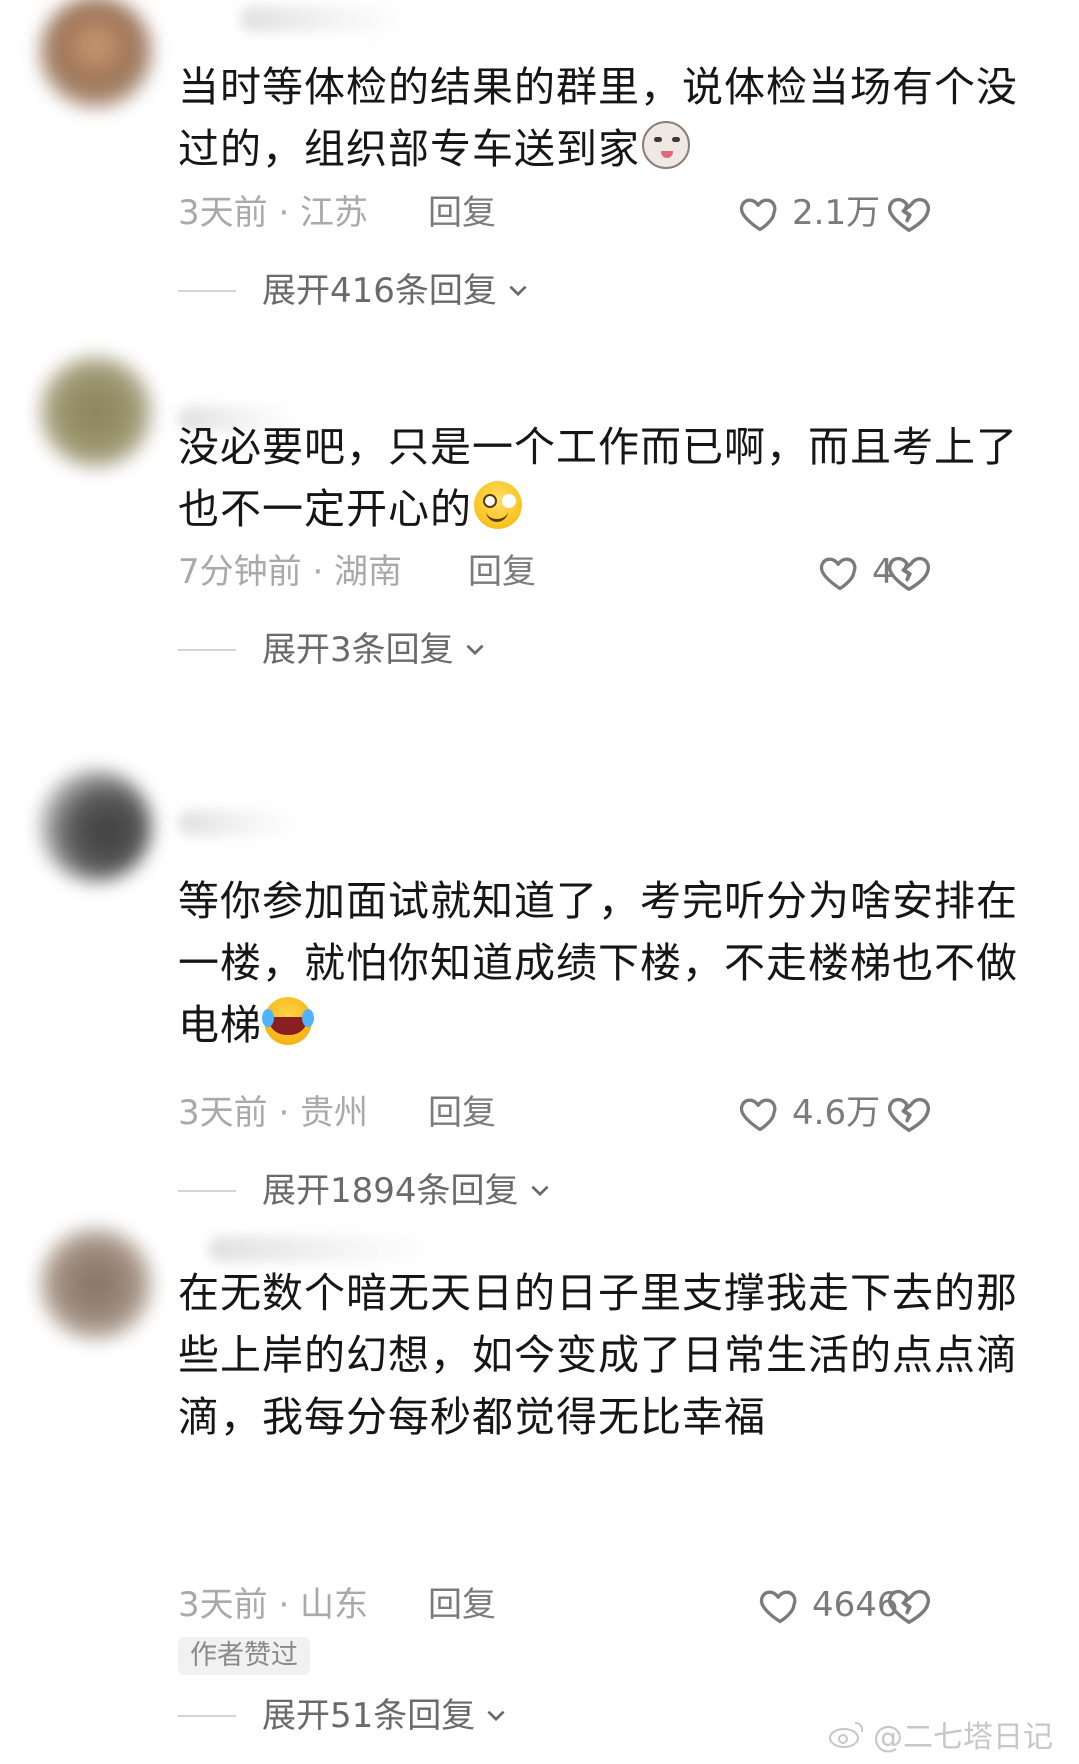  I want to click on like-button: 4646, so click(828, 1605).